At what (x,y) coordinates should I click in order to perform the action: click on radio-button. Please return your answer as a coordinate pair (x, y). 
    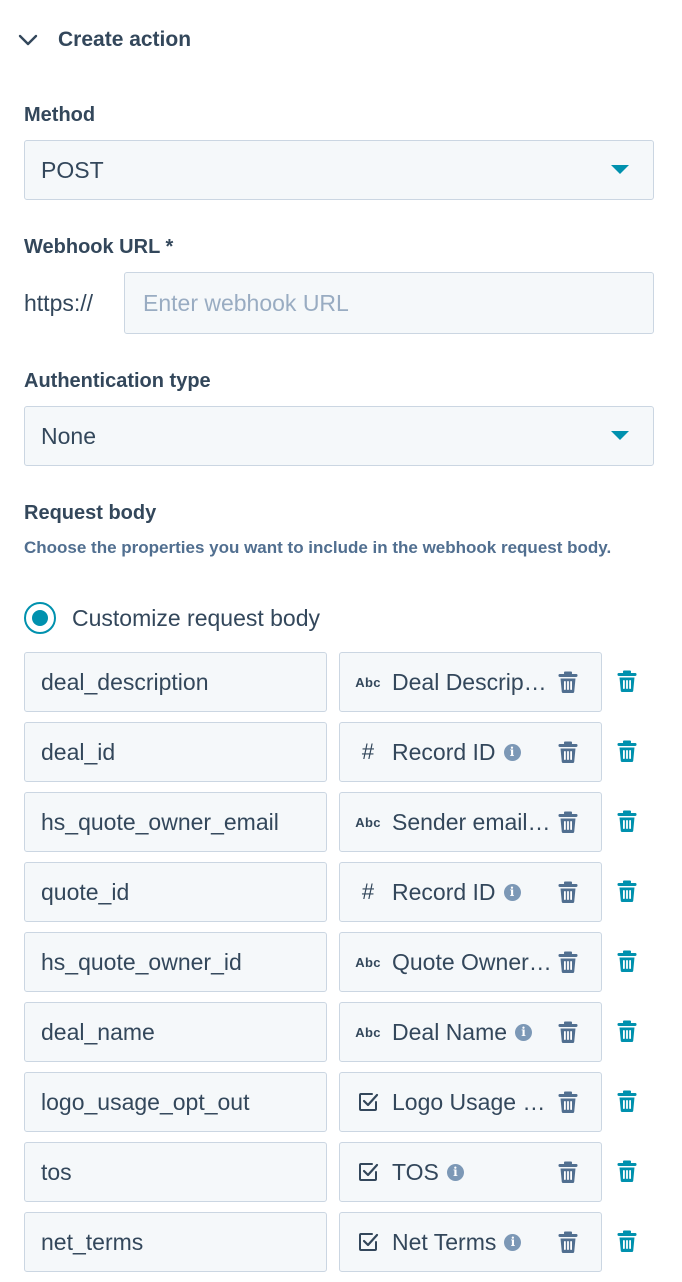
    Looking at the image, I should click on (40, 618).